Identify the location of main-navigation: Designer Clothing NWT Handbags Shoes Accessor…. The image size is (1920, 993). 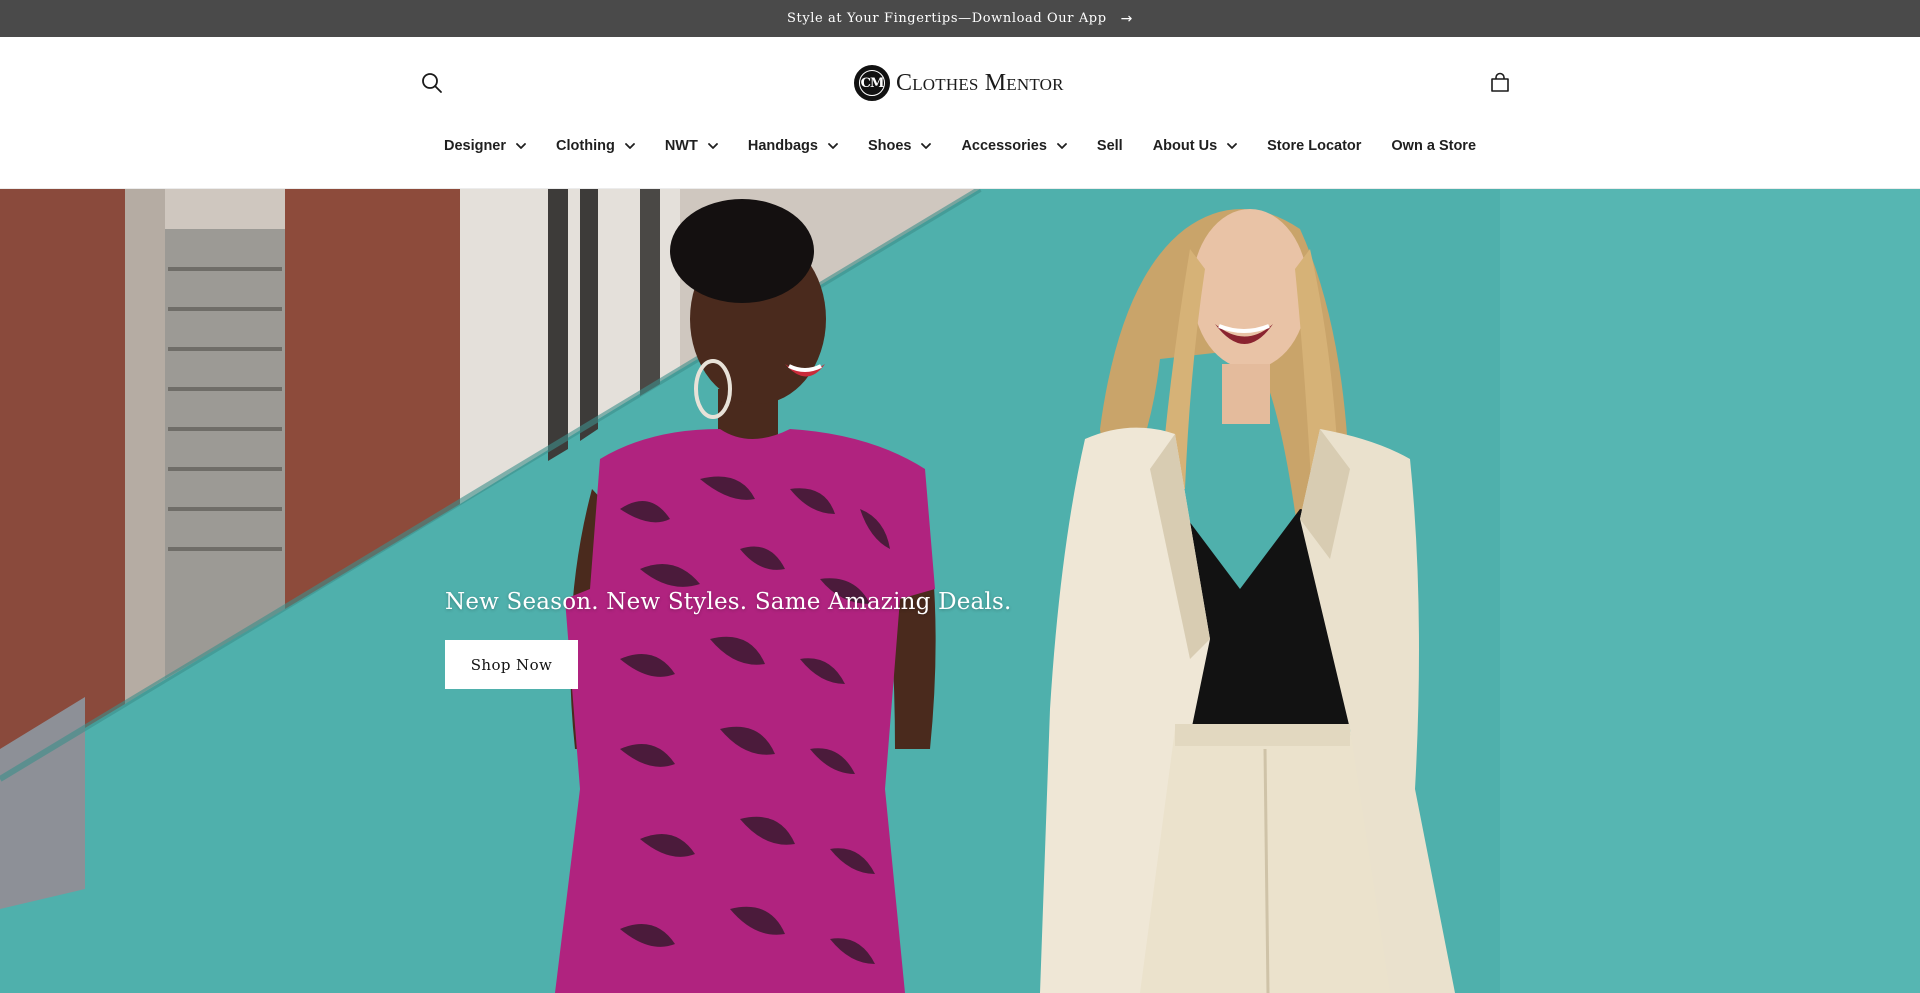
(960, 146).